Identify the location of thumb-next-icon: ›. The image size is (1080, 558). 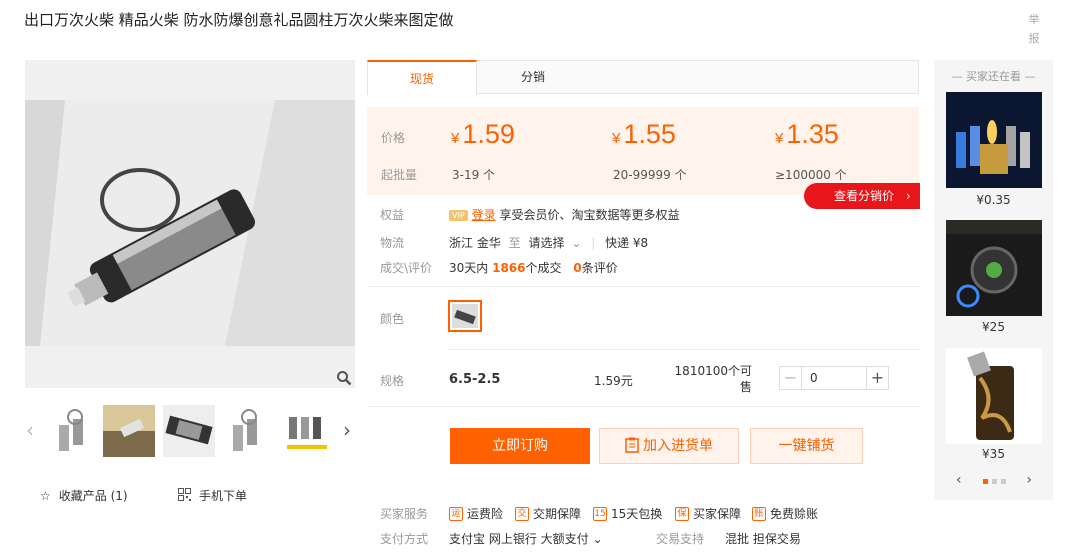
(347, 430).